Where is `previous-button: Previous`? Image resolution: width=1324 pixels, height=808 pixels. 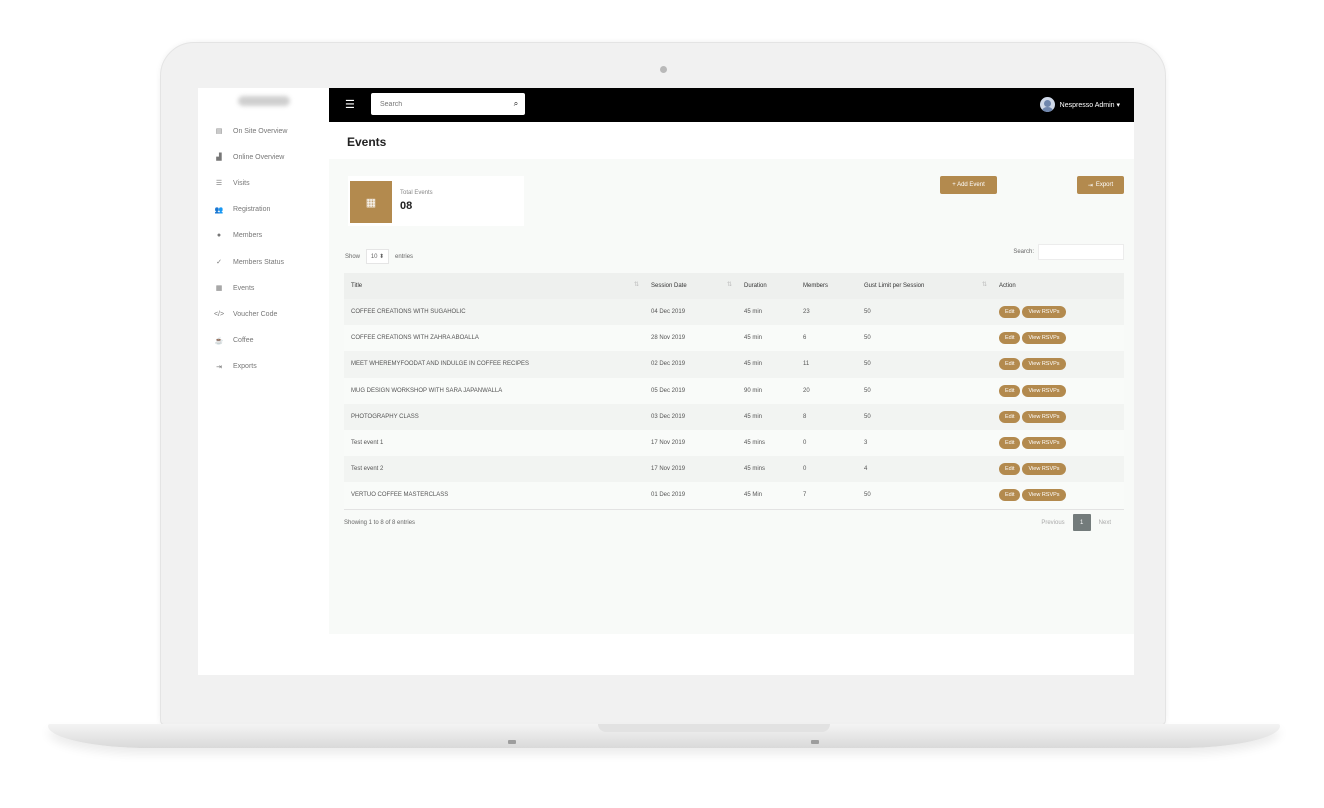 previous-button: Previous is located at coordinates (1052, 523).